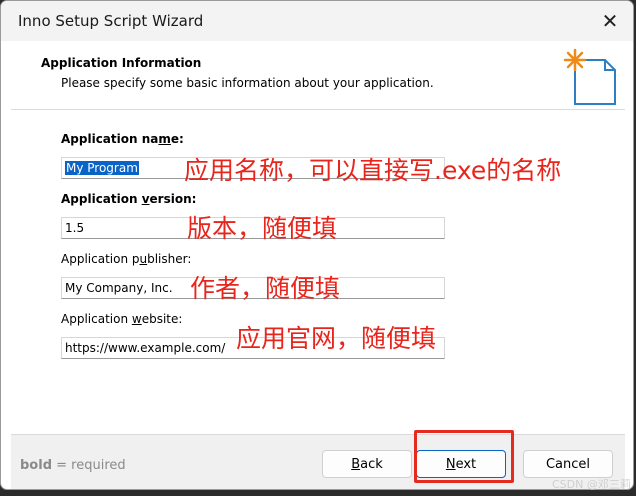  I want to click on close-button: ✕, so click(610, 21).